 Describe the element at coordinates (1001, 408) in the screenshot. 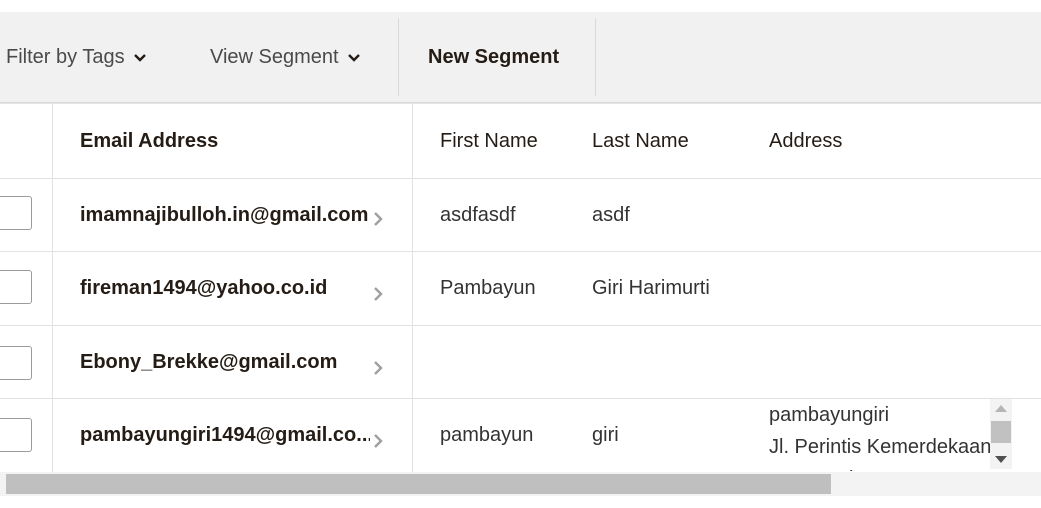

I see `scroll-up-icon` at that location.